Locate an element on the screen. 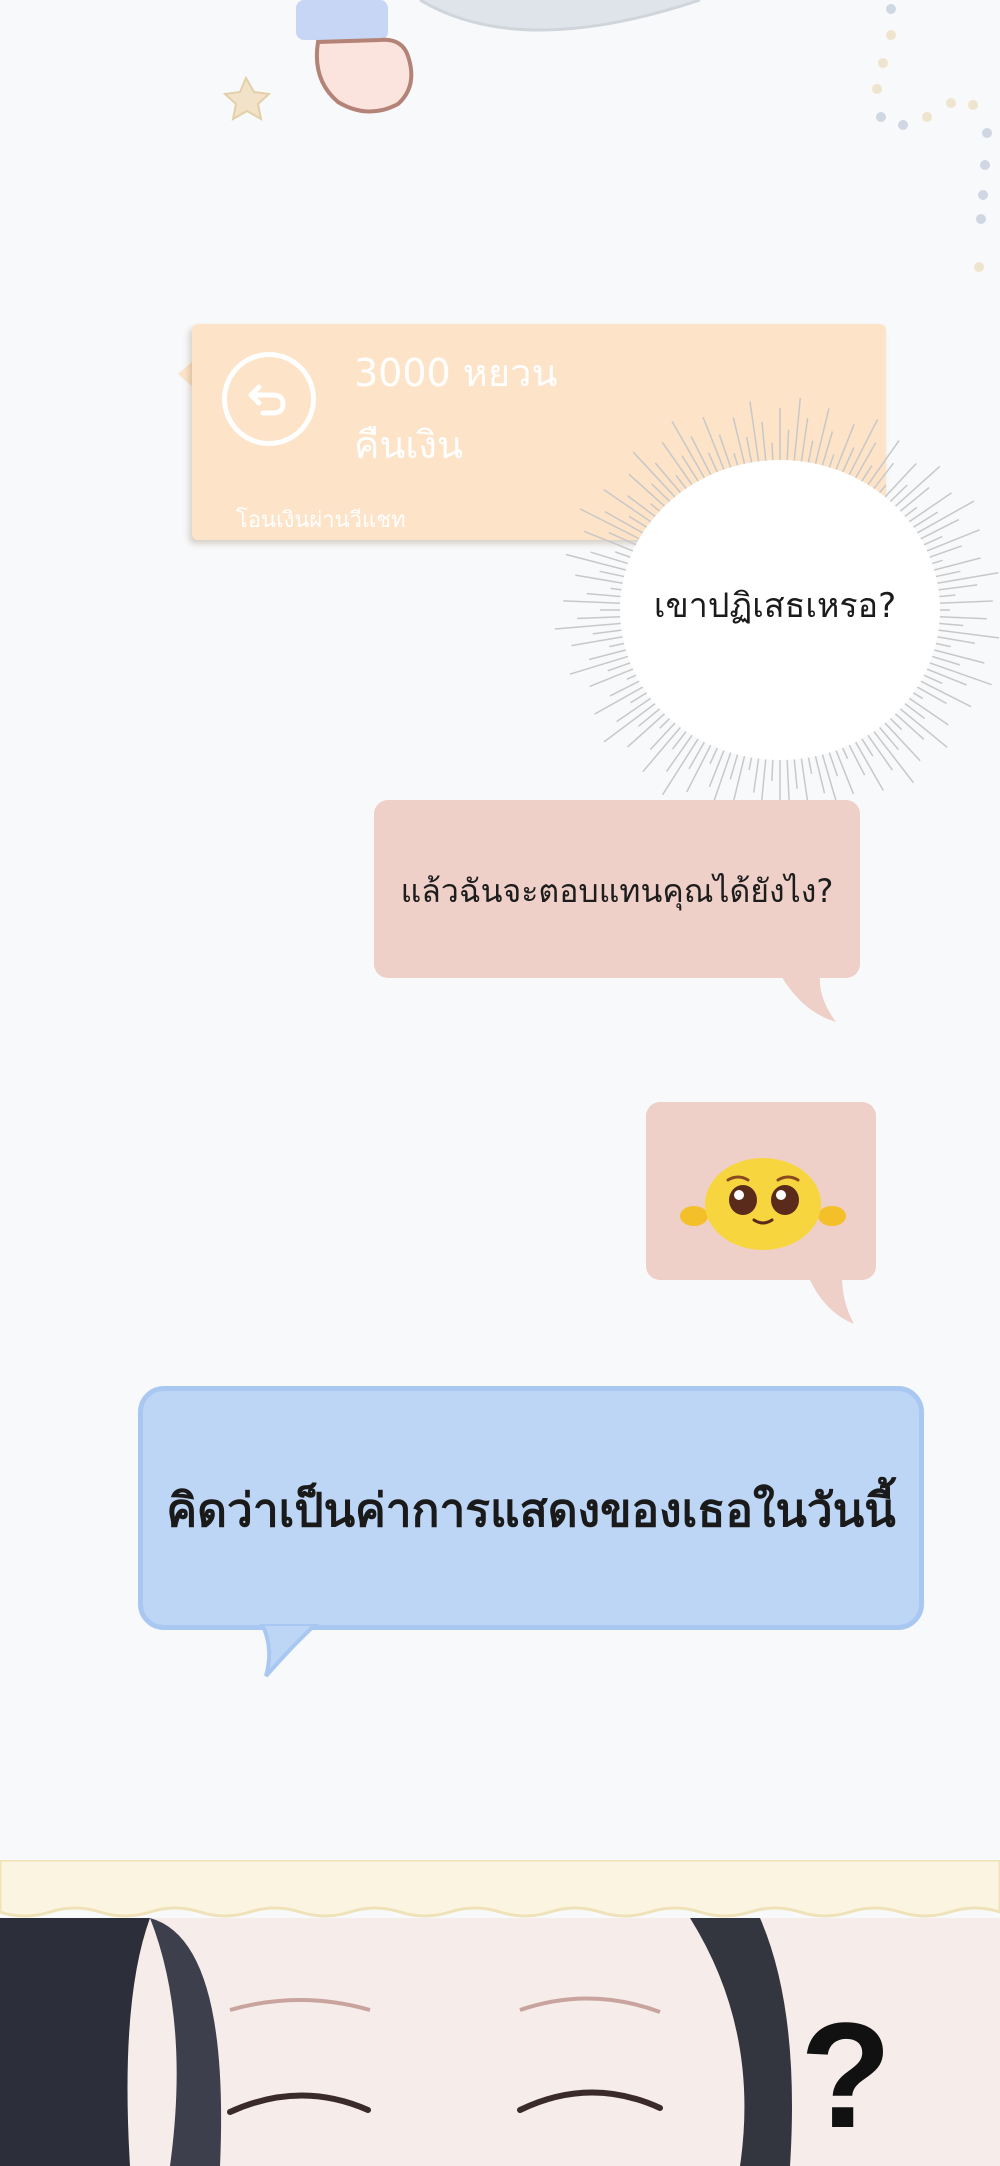 This screenshot has height=2166, width=1000. comic-panel: ? is located at coordinates (500, 2013).